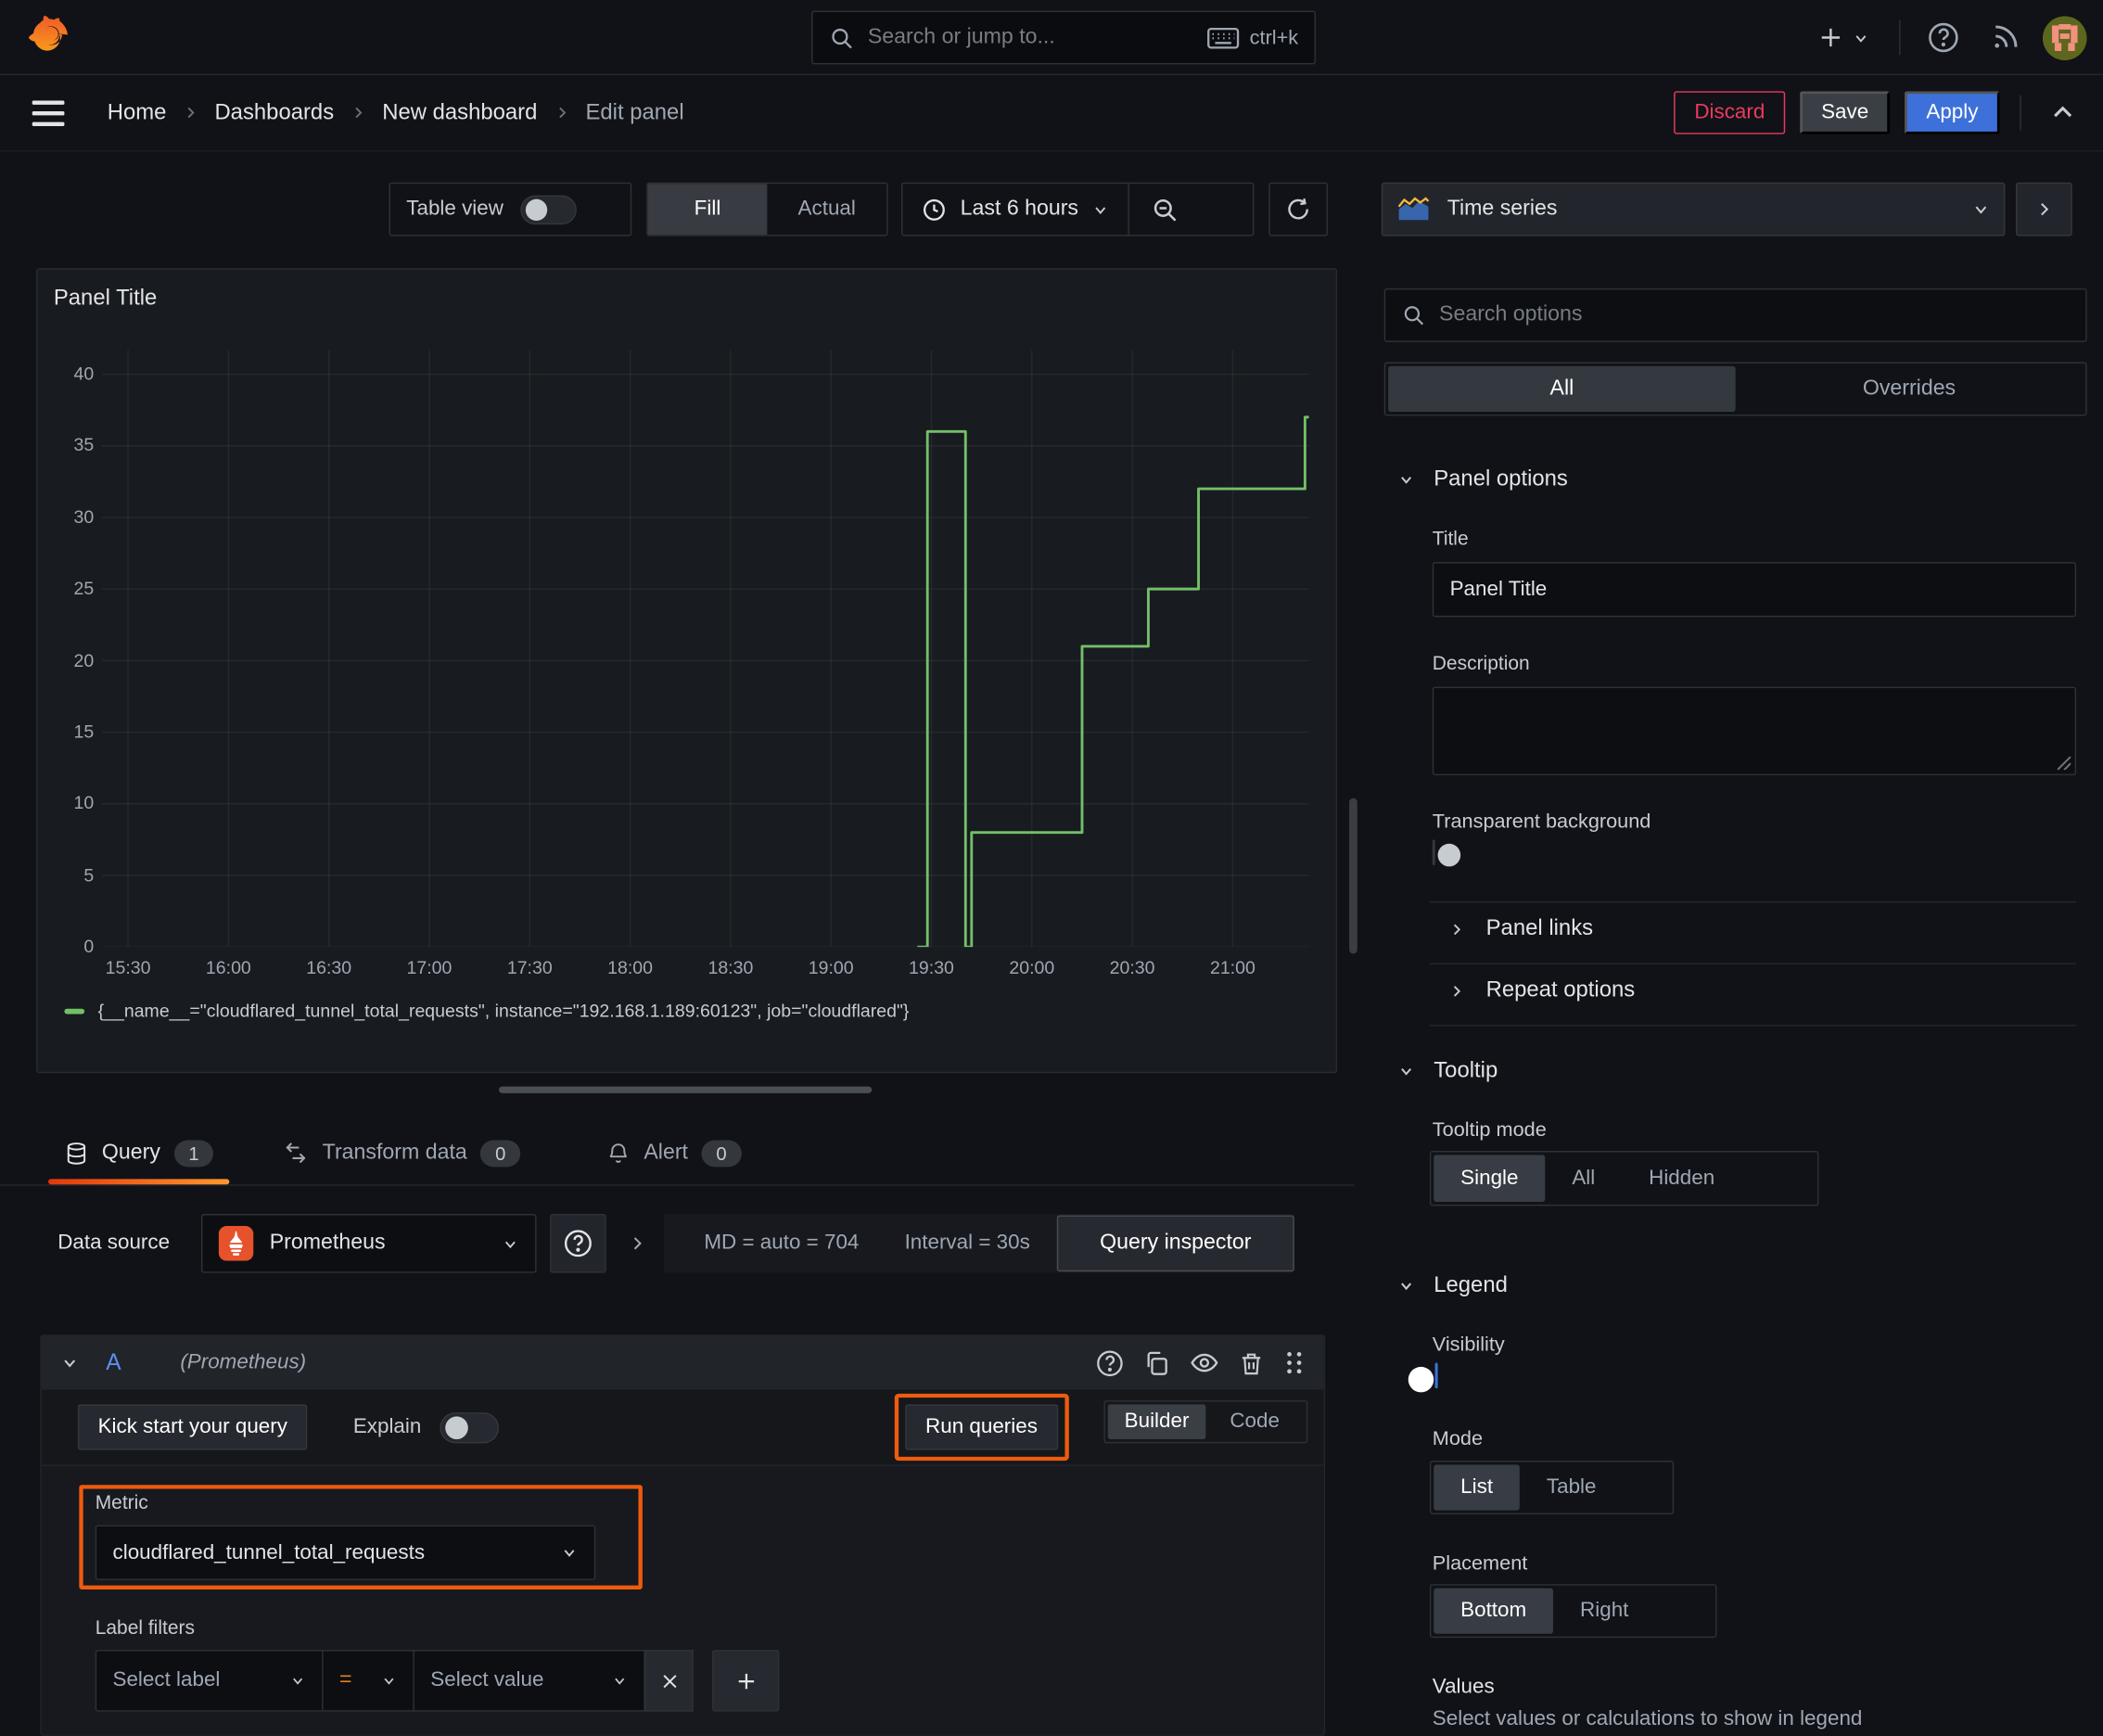 The width and height of the screenshot is (2103, 1736). What do you see at coordinates (1735, 314) in the screenshot?
I see `options-search-input: Search options` at bounding box center [1735, 314].